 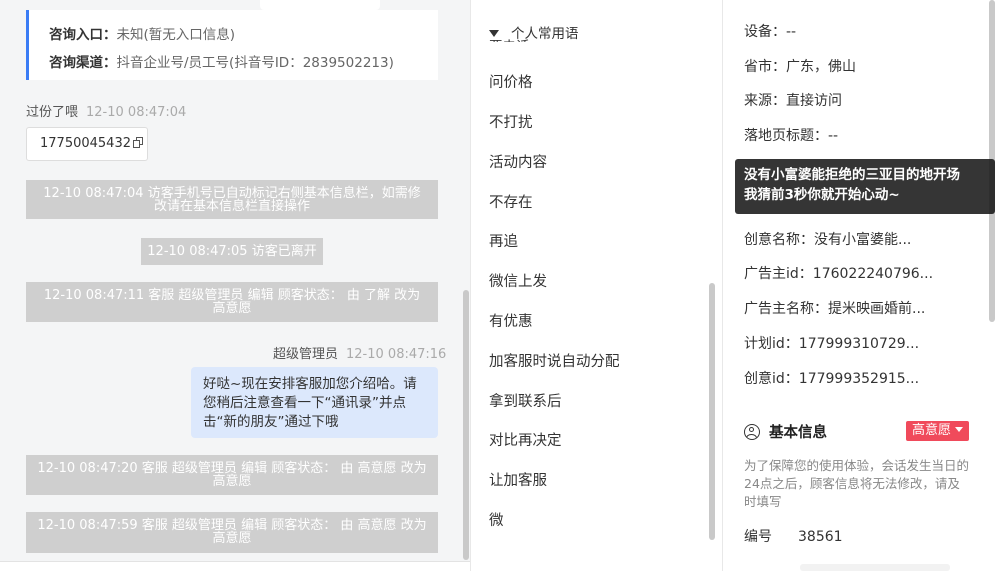 I want to click on phone-number: 17750045432, so click(x=85, y=143).